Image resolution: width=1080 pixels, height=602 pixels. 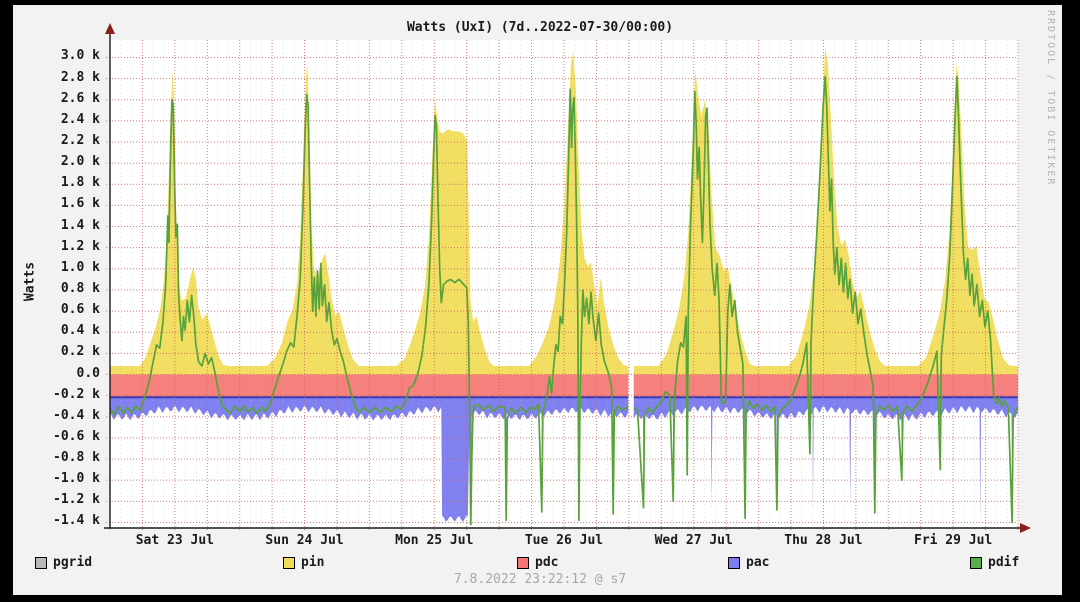 What do you see at coordinates (1050, 98) in the screenshot?
I see `rrdtool-watermark: RRDTOOL / TOBI OETIKER` at bounding box center [1050, 98].